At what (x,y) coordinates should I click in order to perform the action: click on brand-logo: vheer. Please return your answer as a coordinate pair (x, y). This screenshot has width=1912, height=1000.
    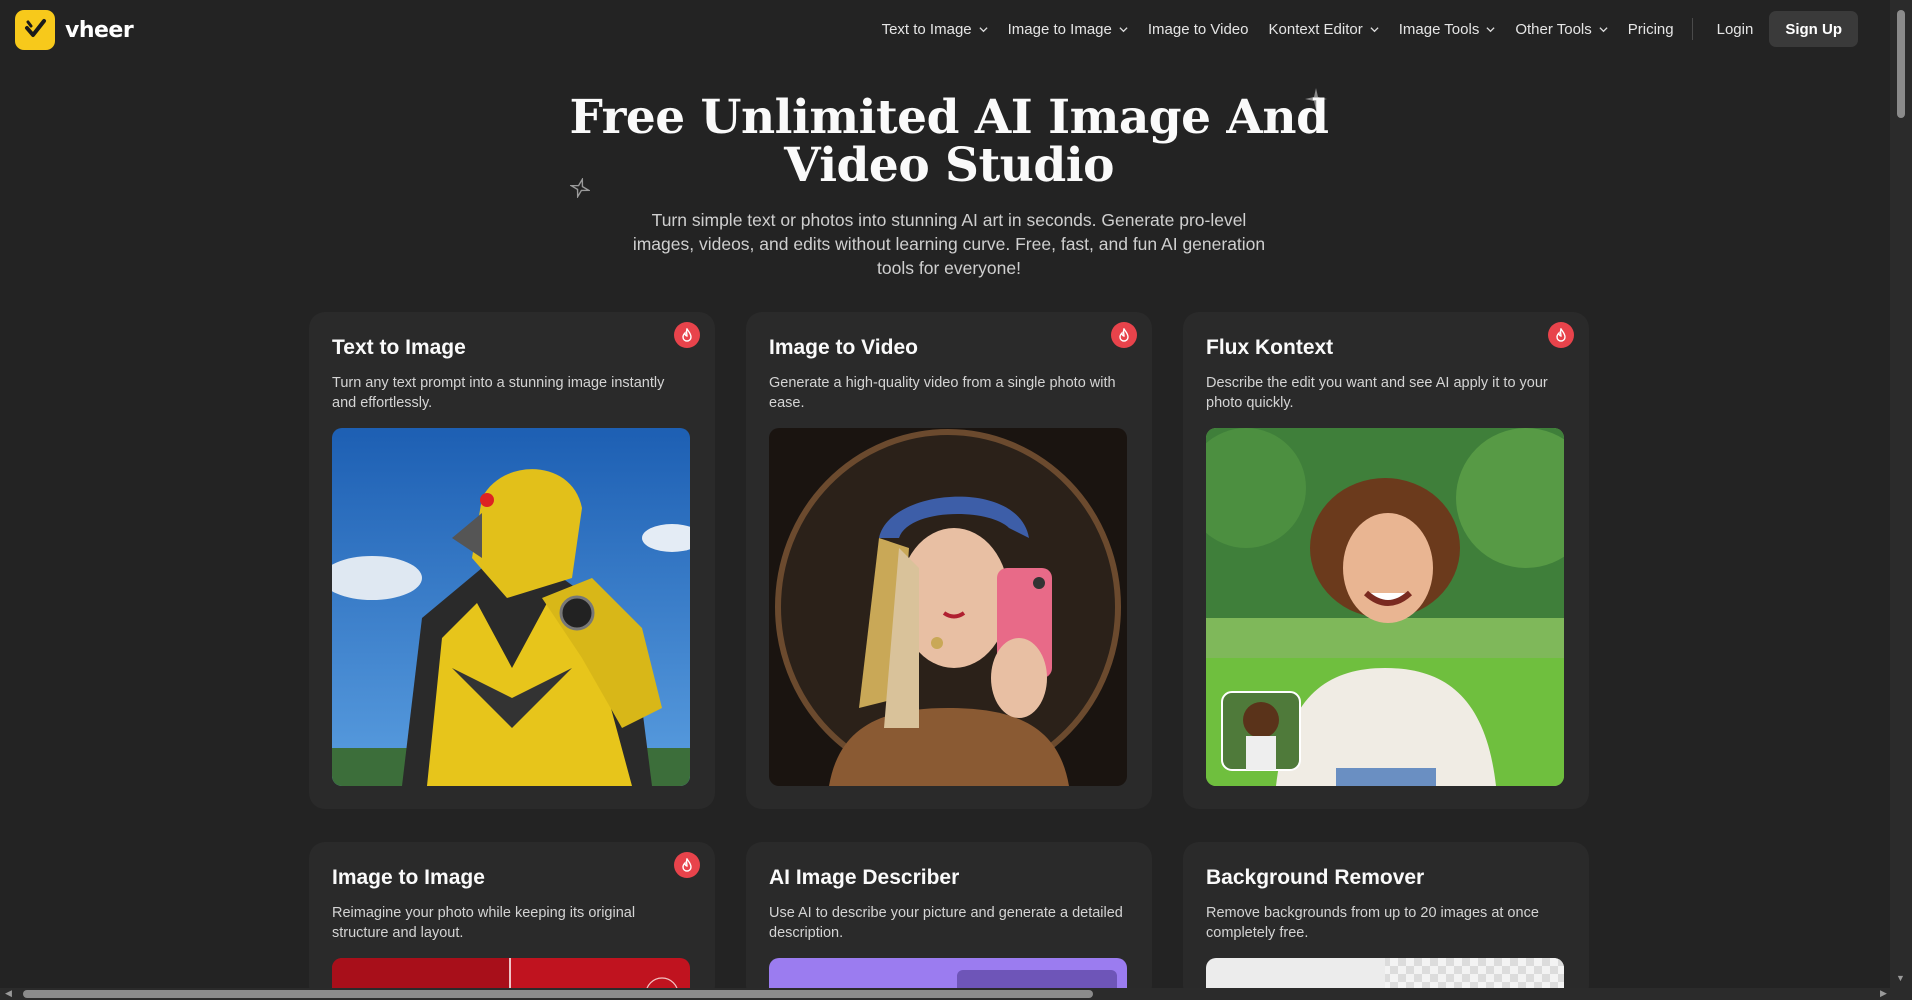
    Looking at the image, I should click on (74, 30).